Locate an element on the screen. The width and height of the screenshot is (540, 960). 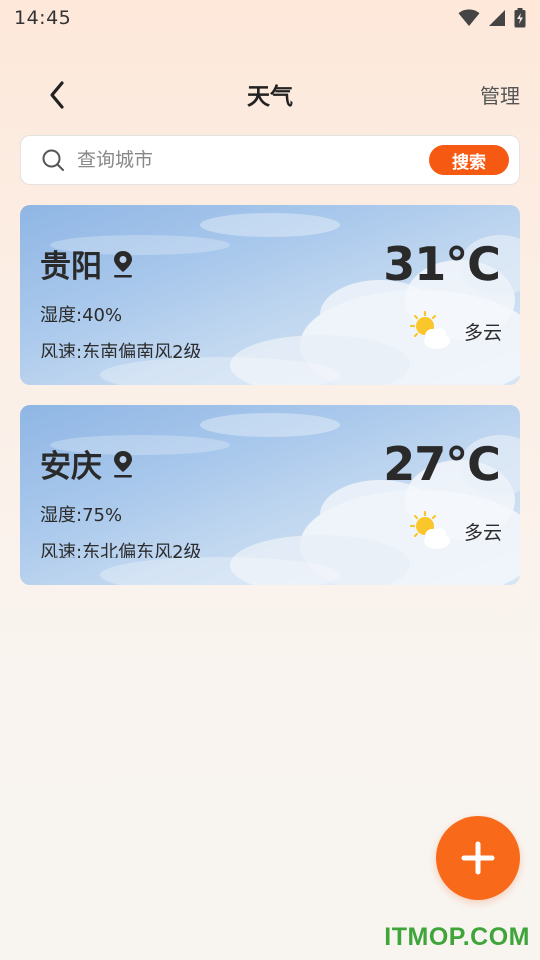
back-button is located at coordinates (57, 95).